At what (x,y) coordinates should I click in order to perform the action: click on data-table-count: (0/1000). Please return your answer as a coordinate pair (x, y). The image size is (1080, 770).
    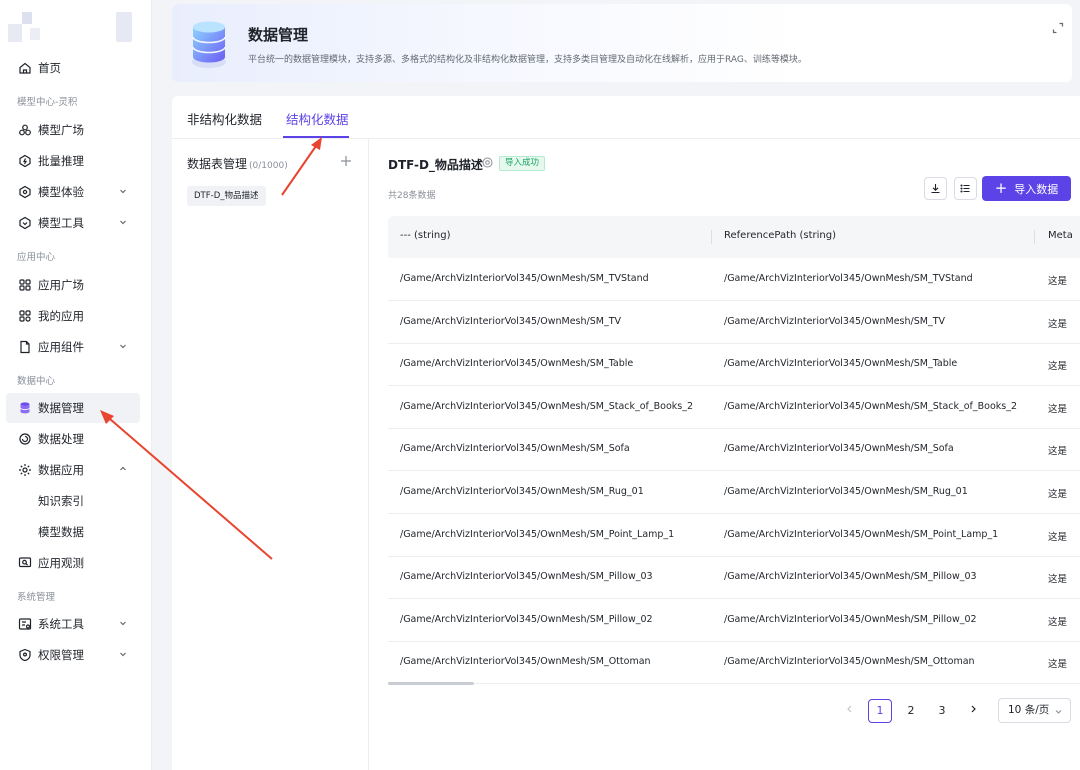
    Looking at the image, I should click on (268, 166).